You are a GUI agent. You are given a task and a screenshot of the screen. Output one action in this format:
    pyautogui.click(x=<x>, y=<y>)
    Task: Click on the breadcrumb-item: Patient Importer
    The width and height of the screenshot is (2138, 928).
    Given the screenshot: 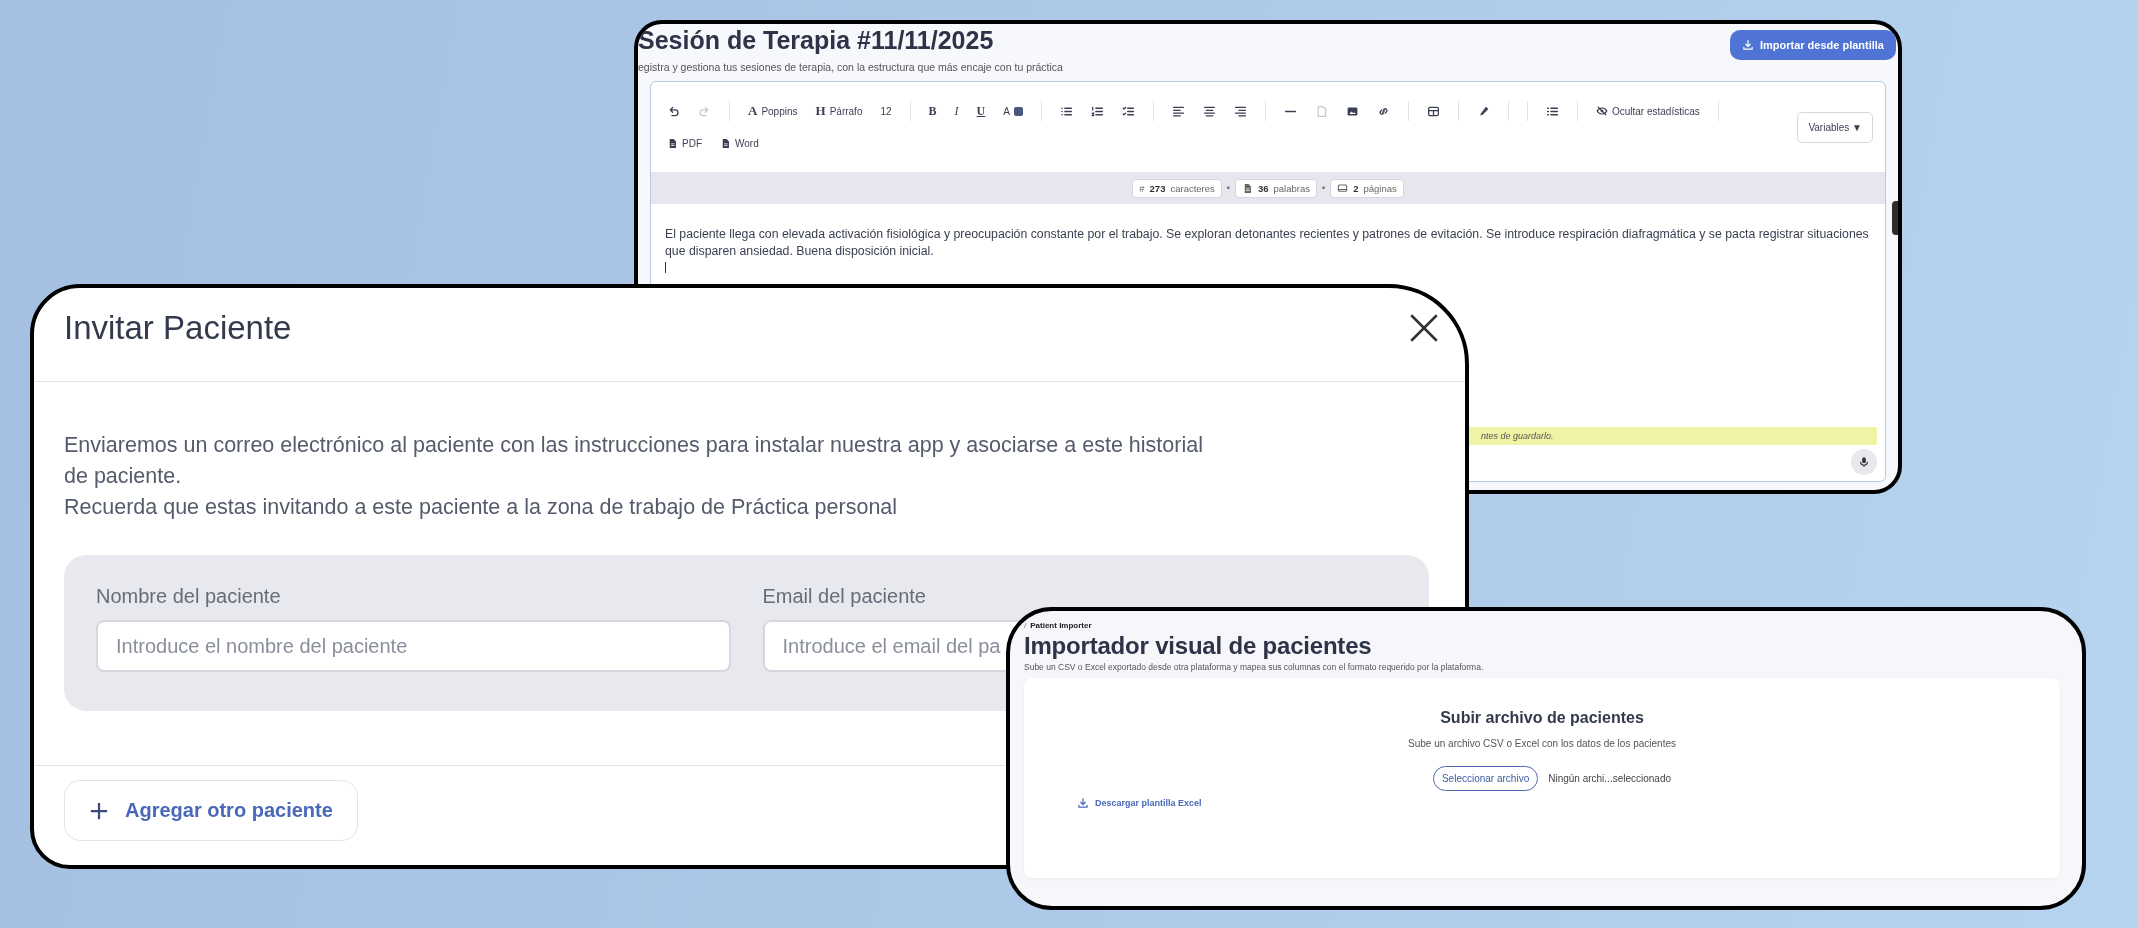 What is the action you would take?
    pyautogui.click(x=1061, y=625)
    